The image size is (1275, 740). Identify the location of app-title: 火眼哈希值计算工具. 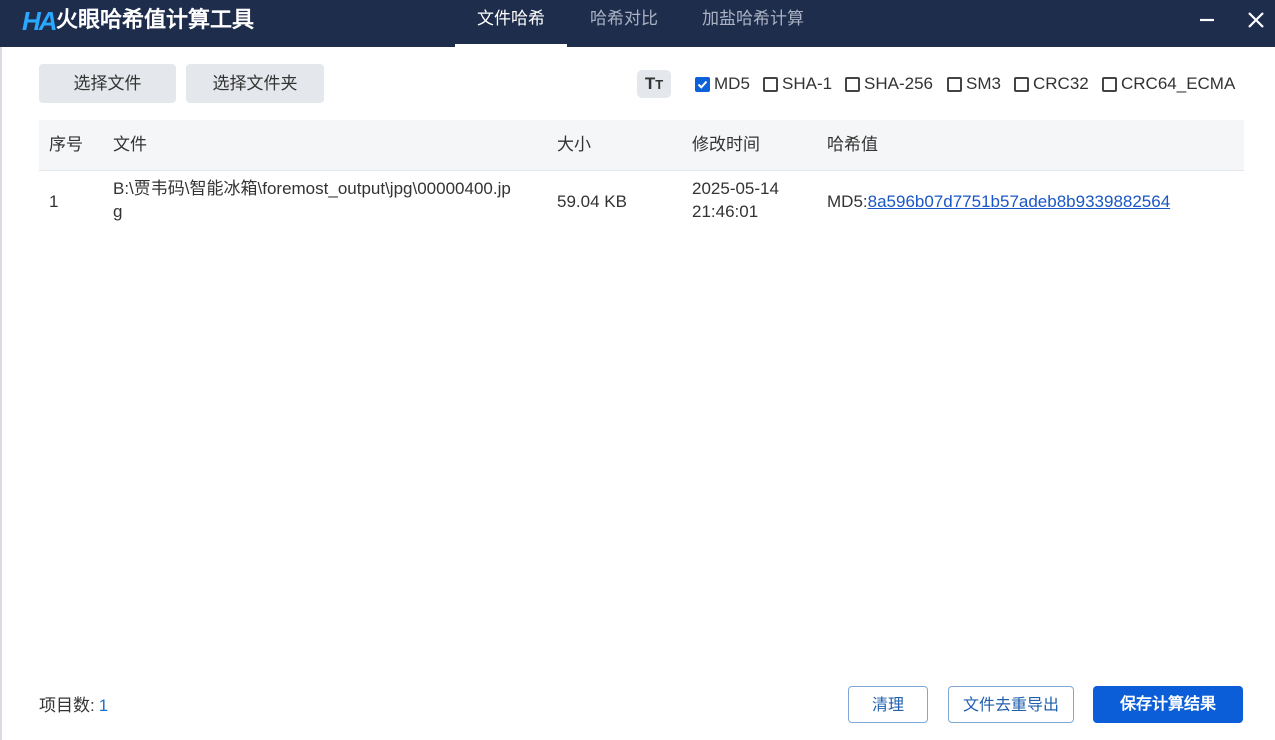
(155, 19).